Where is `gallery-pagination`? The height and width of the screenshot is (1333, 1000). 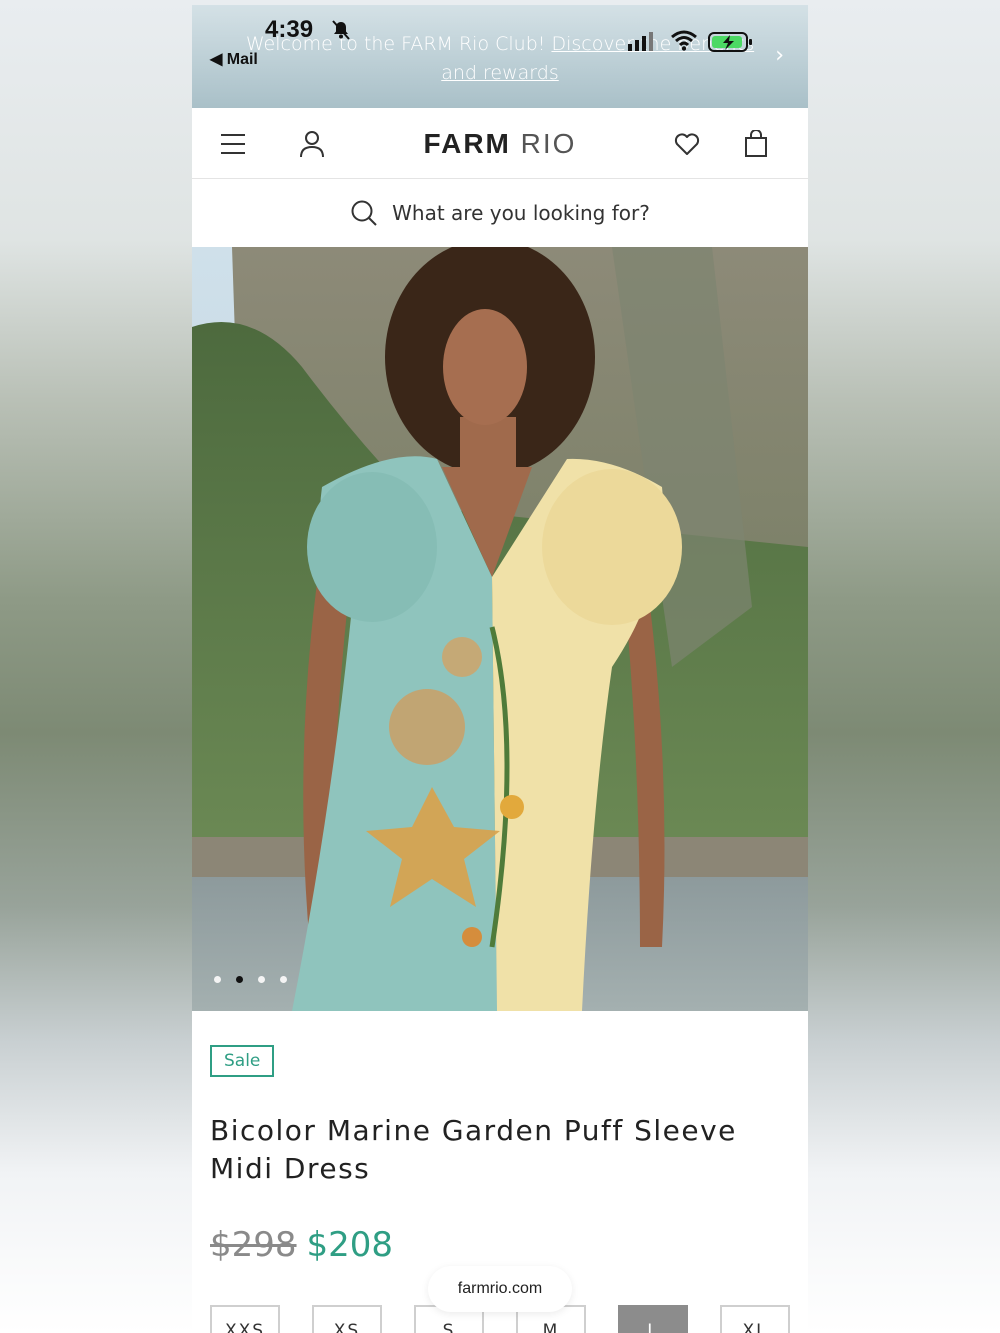
gallery-pagination is located at coordinates (250, 979).